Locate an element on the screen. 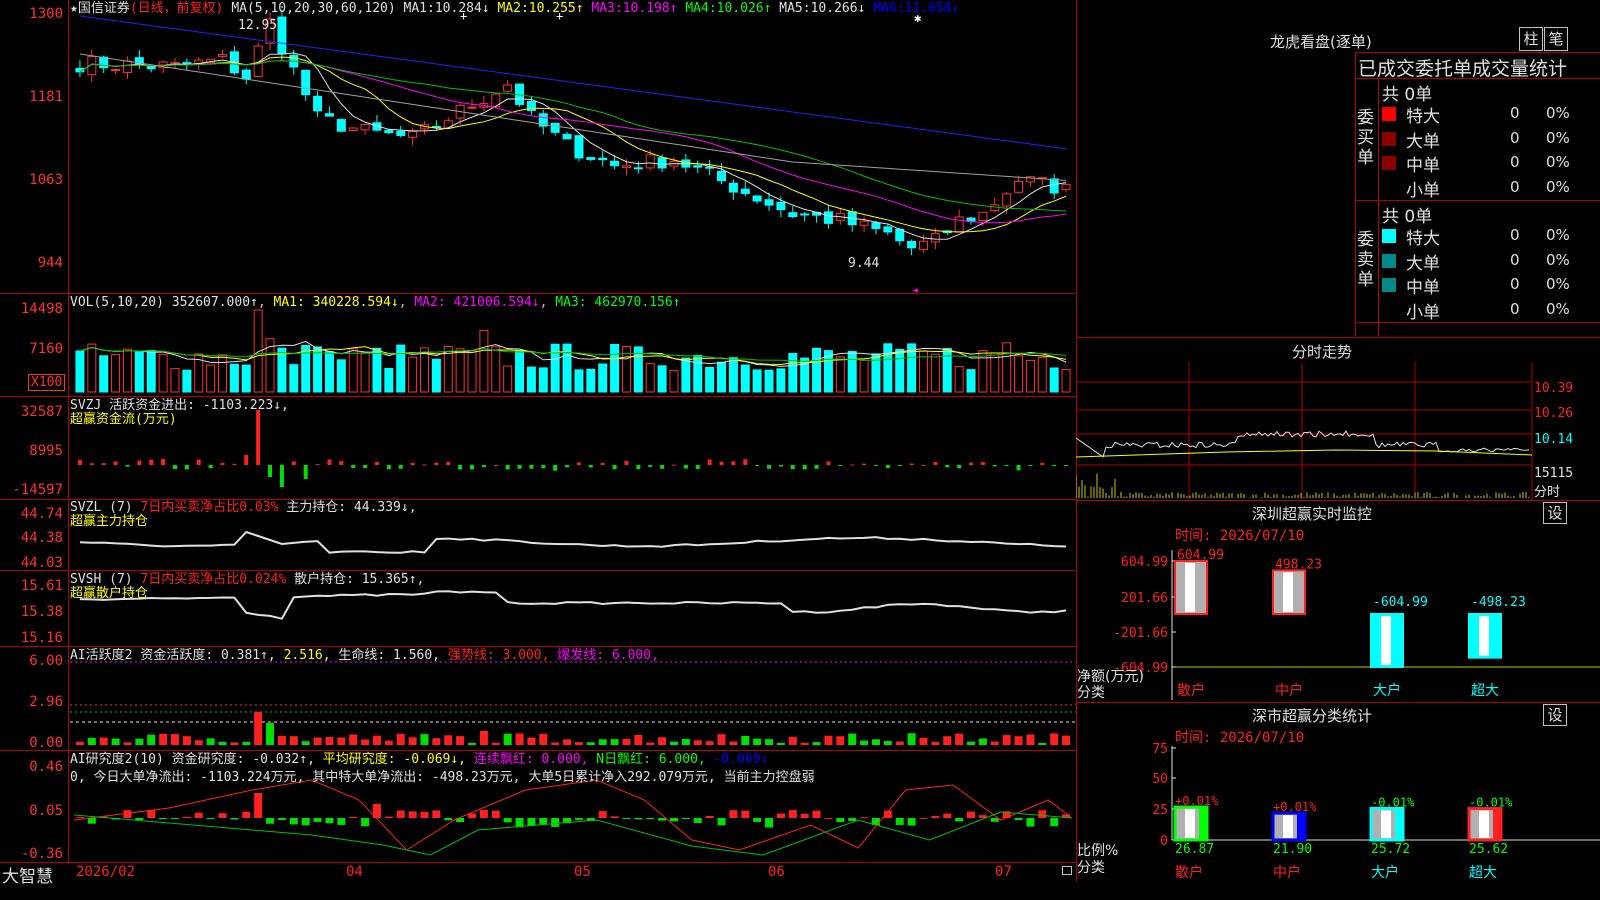 The height and width of the screenshot is (900, 1600). app-name: 大智慧 is located at coordinates (27, 874).